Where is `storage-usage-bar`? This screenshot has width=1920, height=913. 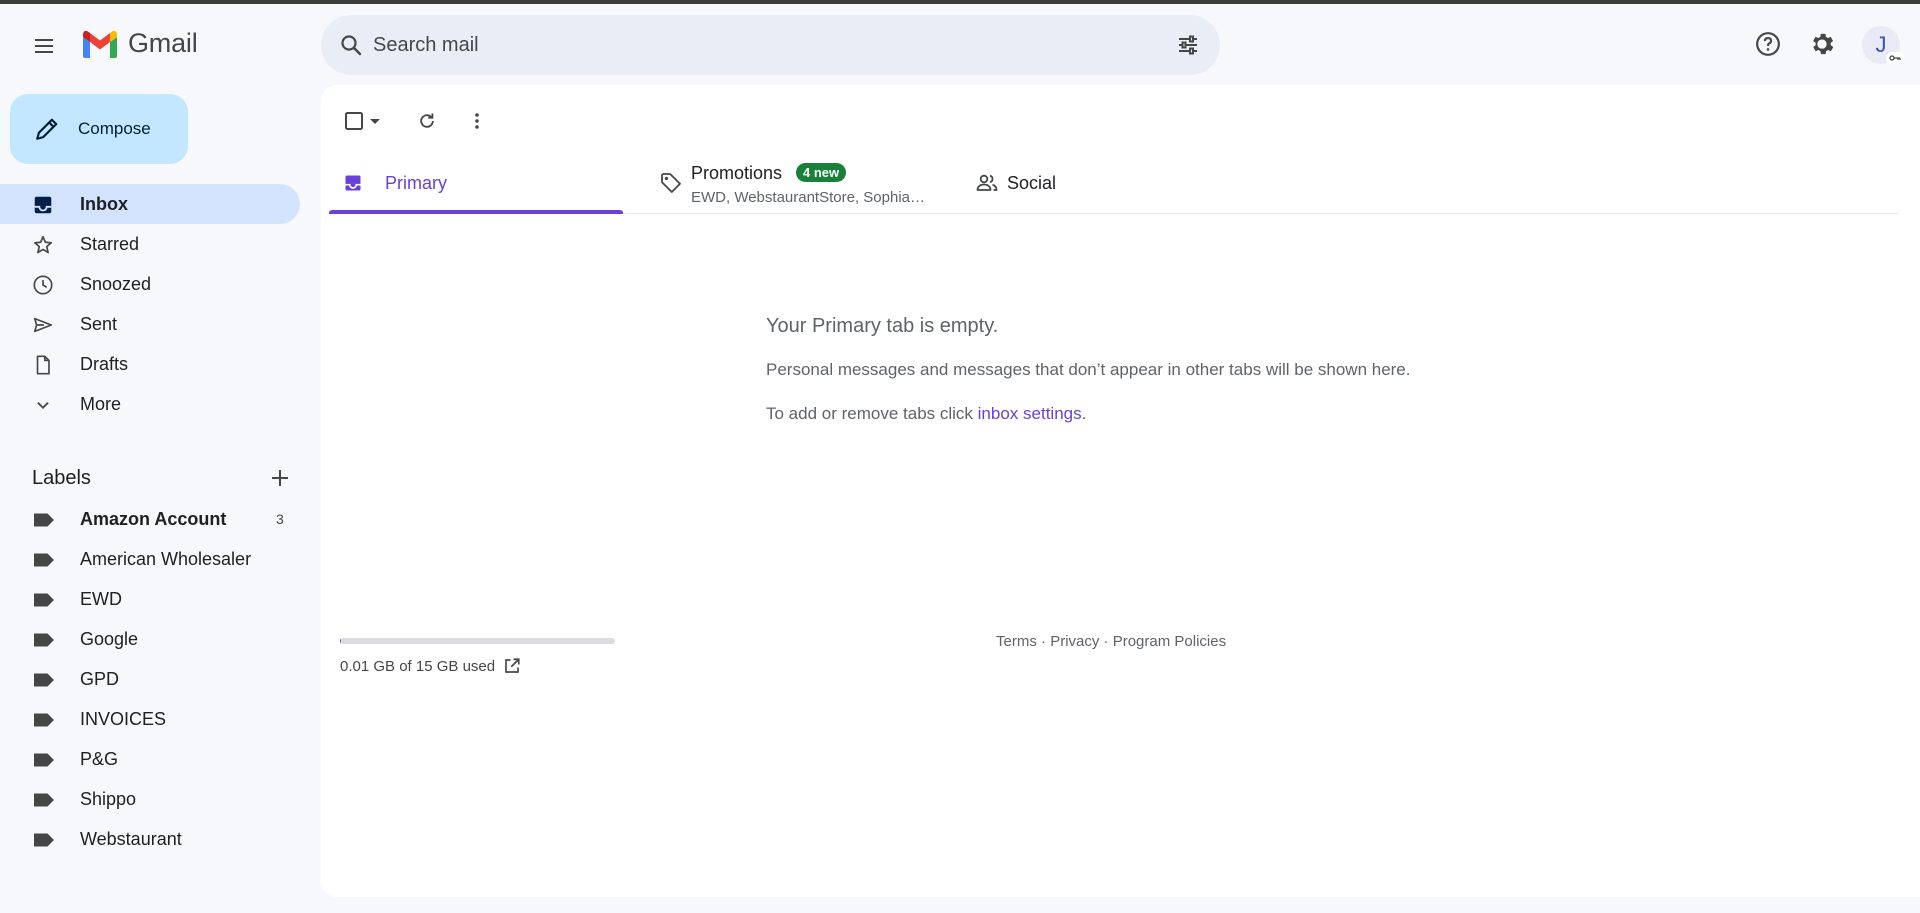
storage-usage-bar is located at coordinates (477, 641).